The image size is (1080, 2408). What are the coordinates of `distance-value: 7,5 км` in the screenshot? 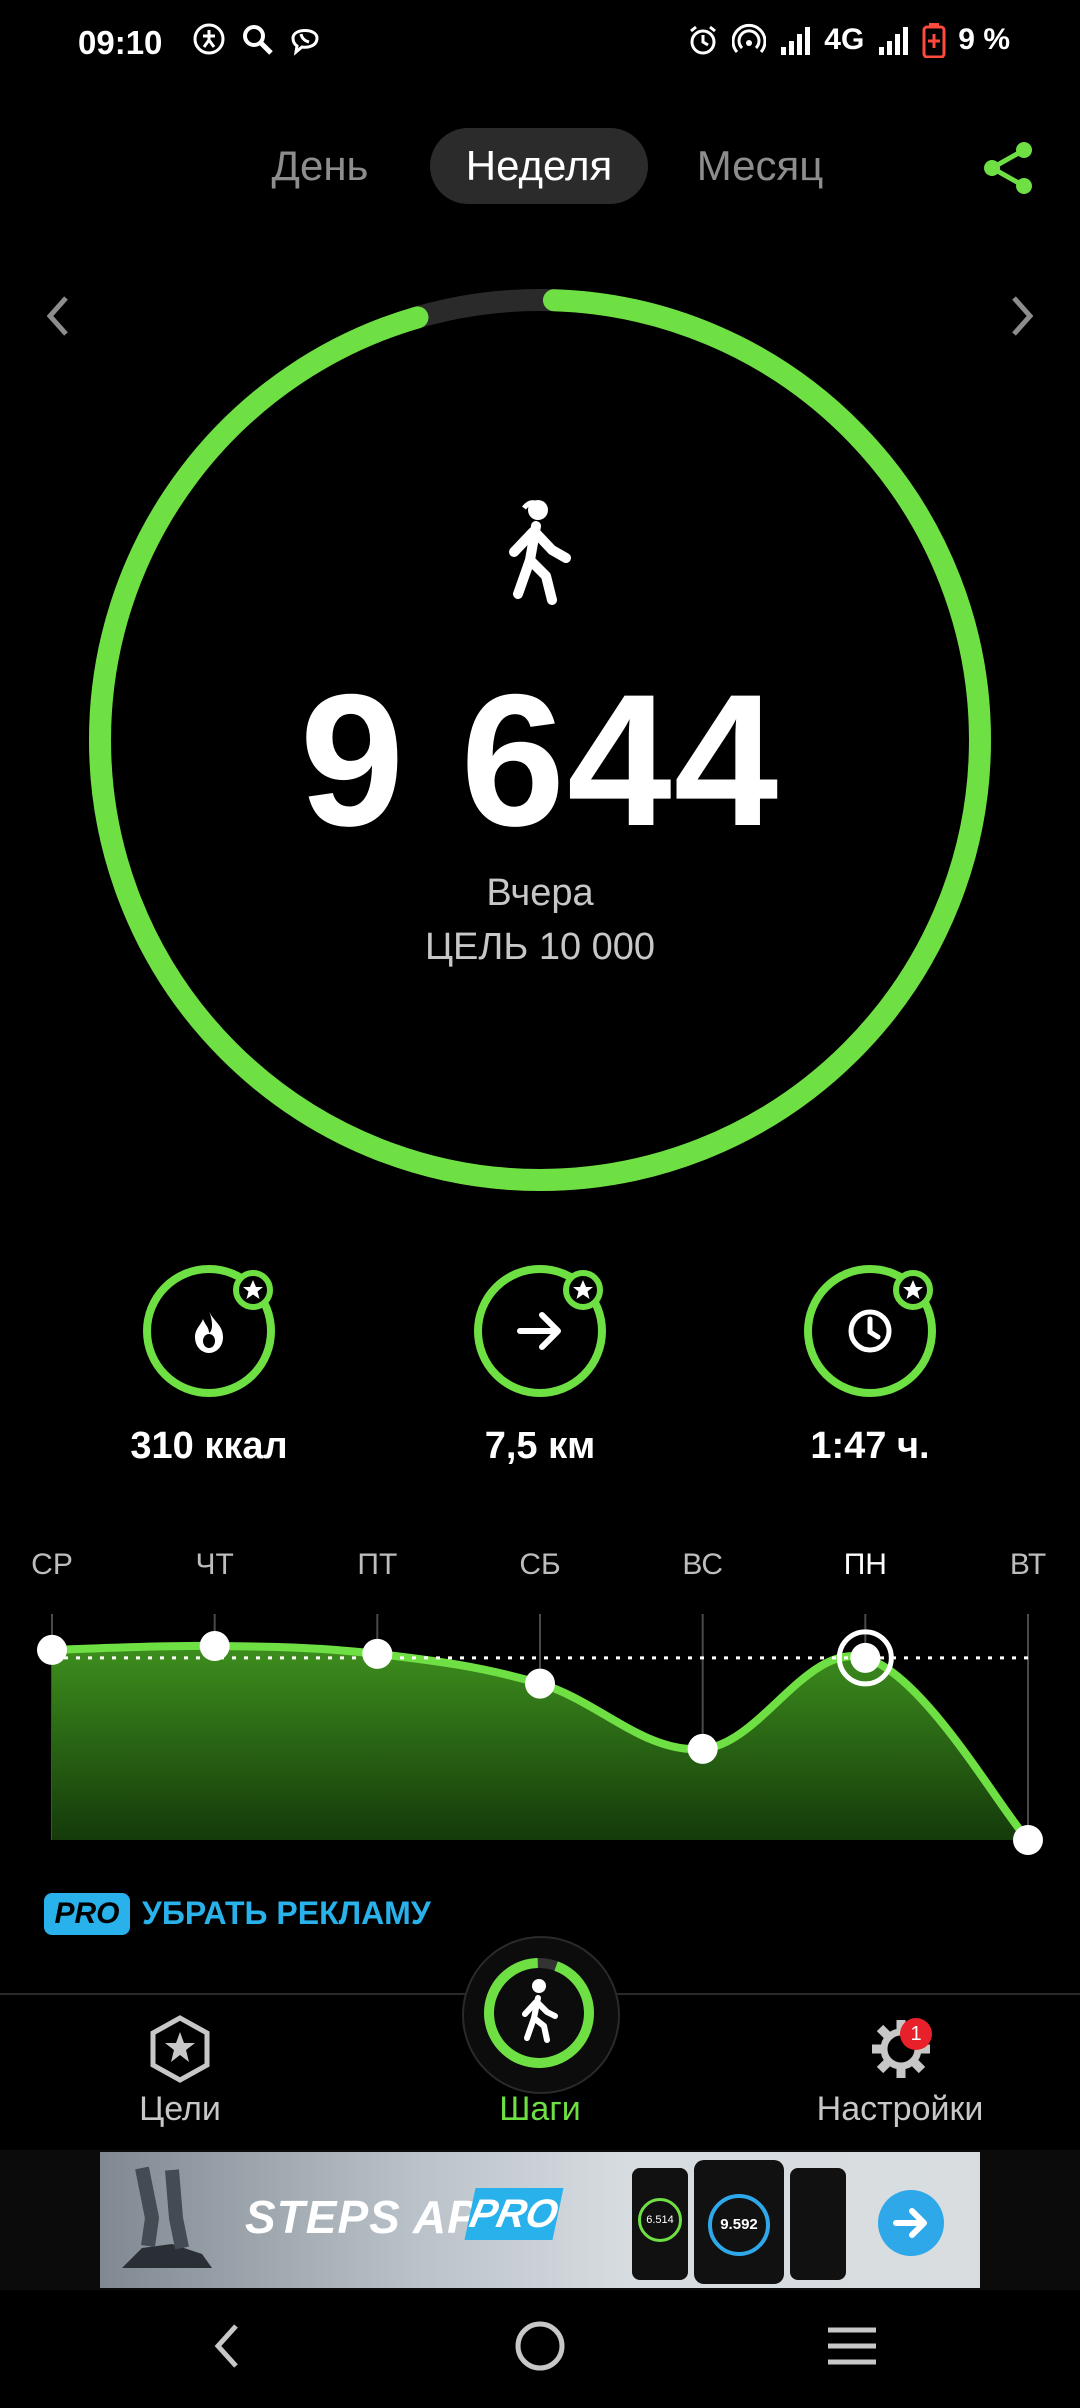 It's located at (540, 1446).